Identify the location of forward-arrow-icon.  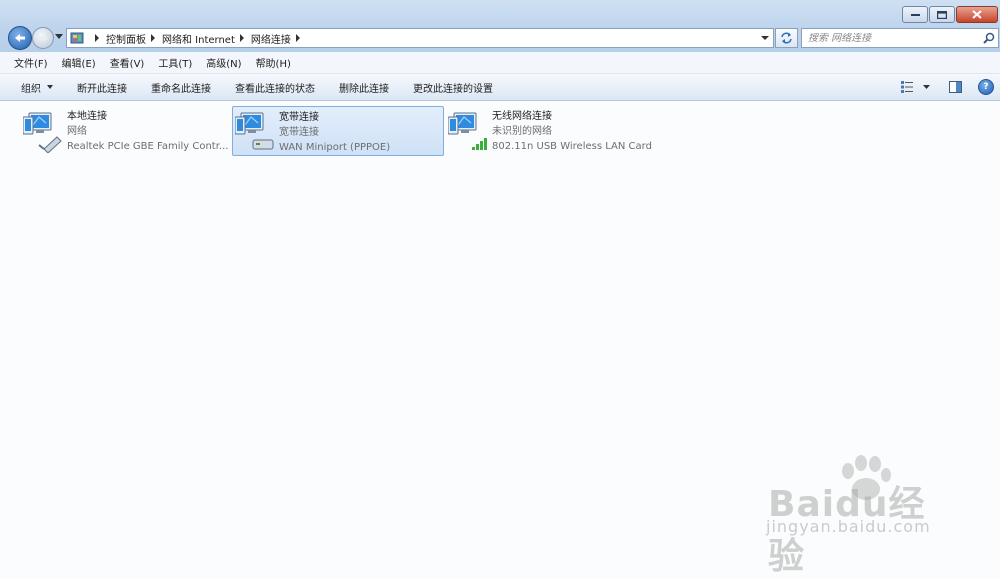
(43, 38).